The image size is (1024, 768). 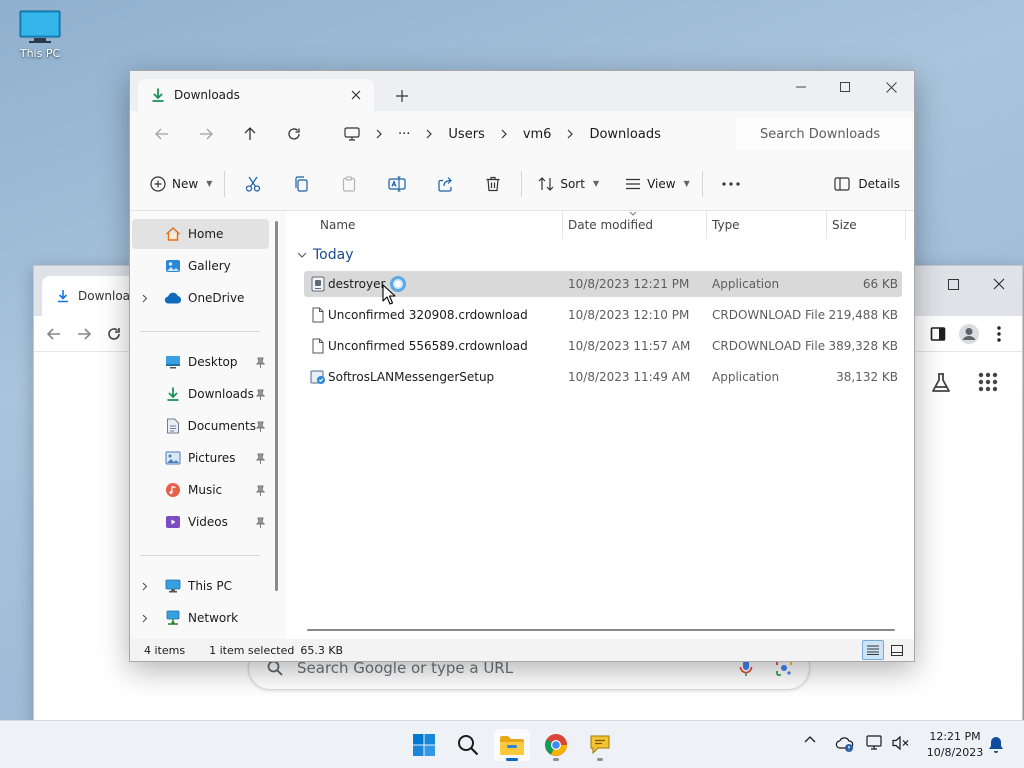 What do you see at coordinates (397, 184) in the screenshot?
I see `rename-button` at bounding box center [397, 184].